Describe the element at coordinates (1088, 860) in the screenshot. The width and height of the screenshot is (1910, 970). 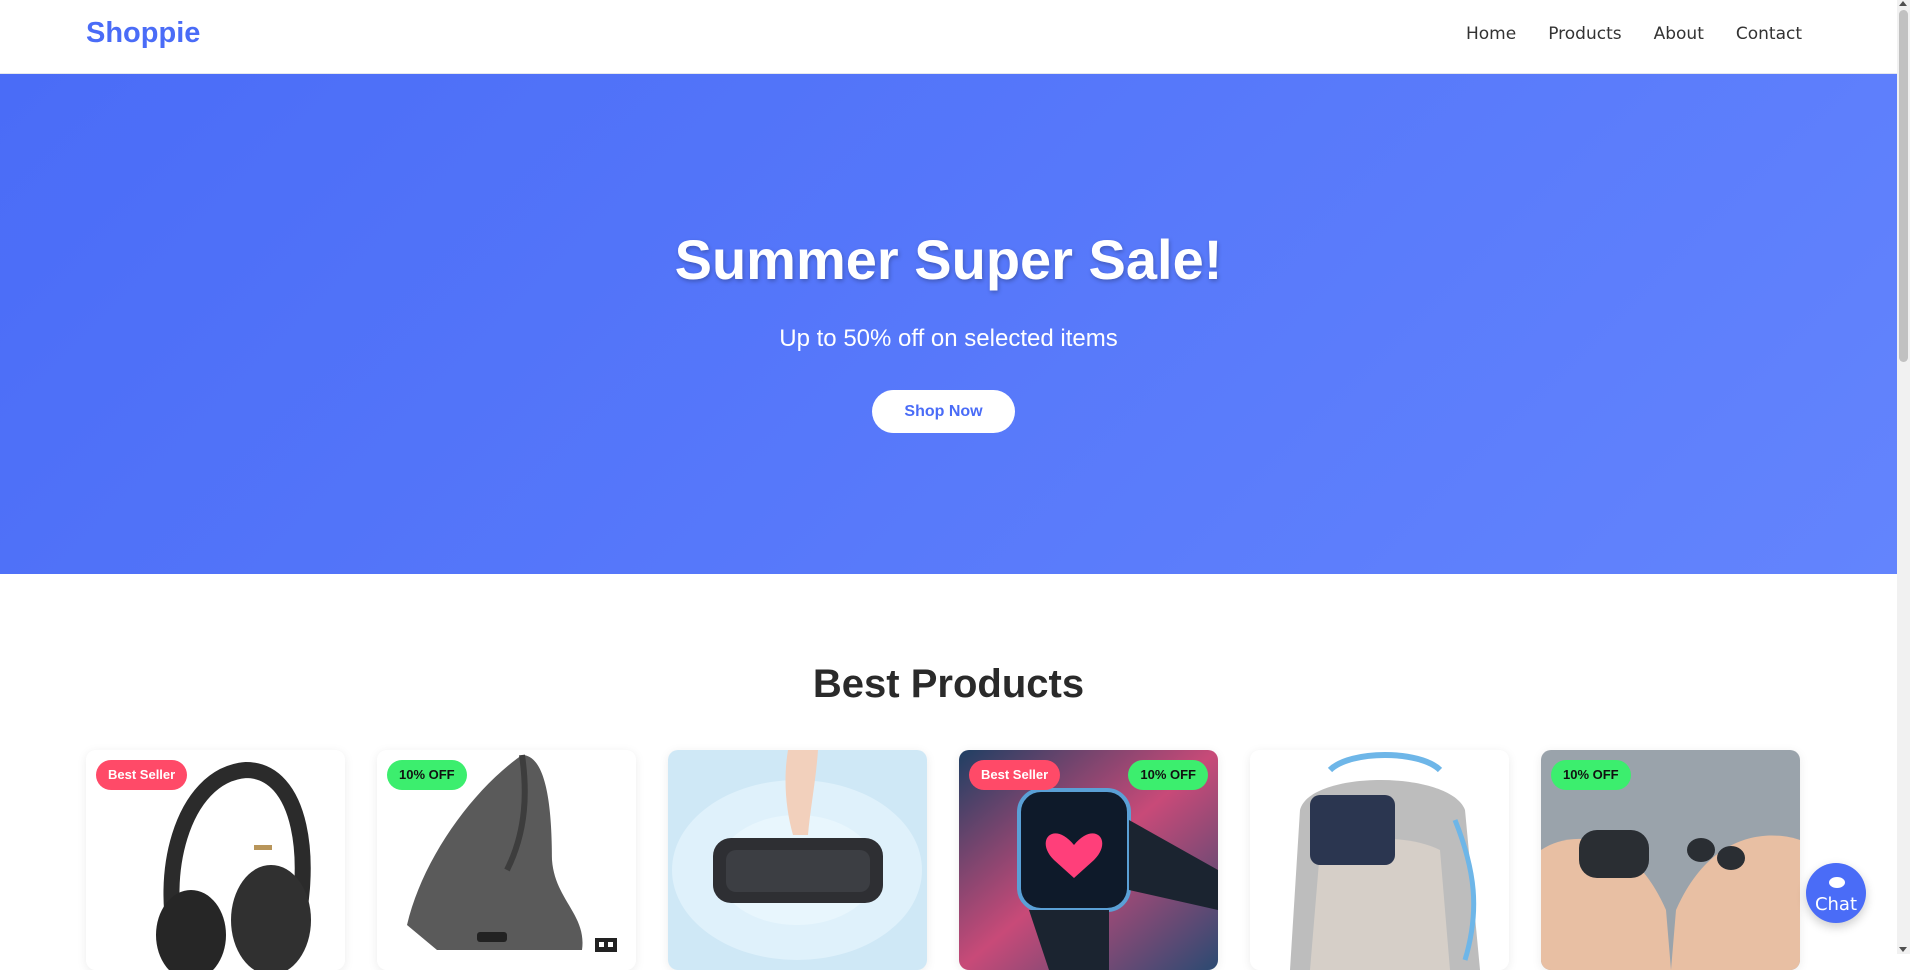
I see `product-card: Best Seller 10% OFF` at that location.